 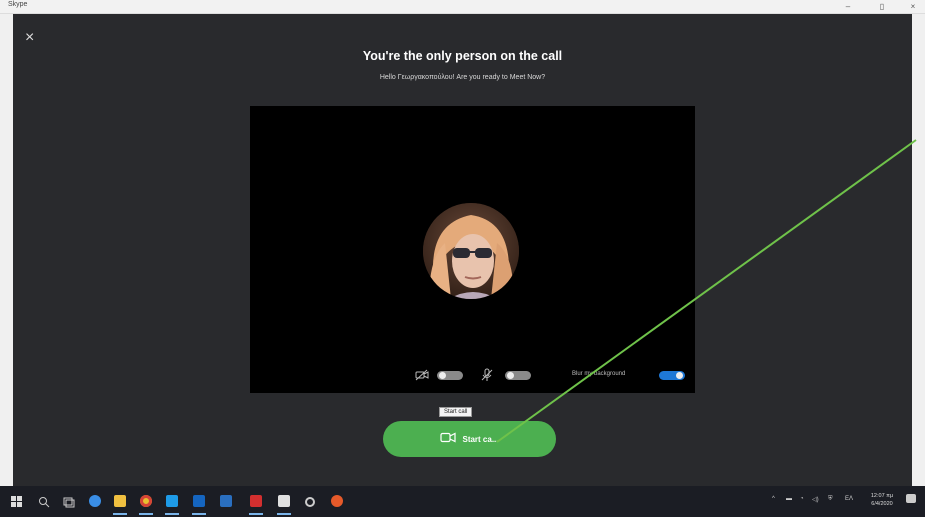 What do you see at coordinates (33, 38) in the screenshot?
I see `close-icon: ×` at bounding box center [33, 38].